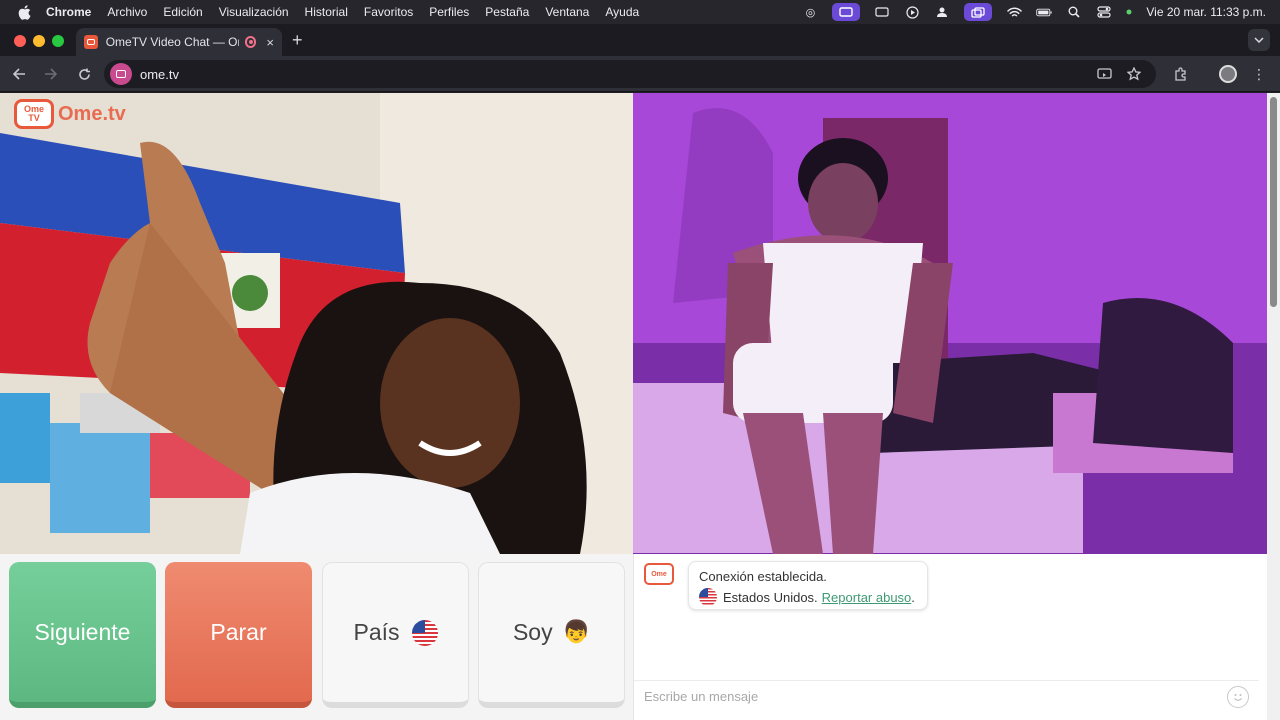 This screenshot has height=720, width=1280. I want to click on menu-historial: Historial, so click(326, 12).